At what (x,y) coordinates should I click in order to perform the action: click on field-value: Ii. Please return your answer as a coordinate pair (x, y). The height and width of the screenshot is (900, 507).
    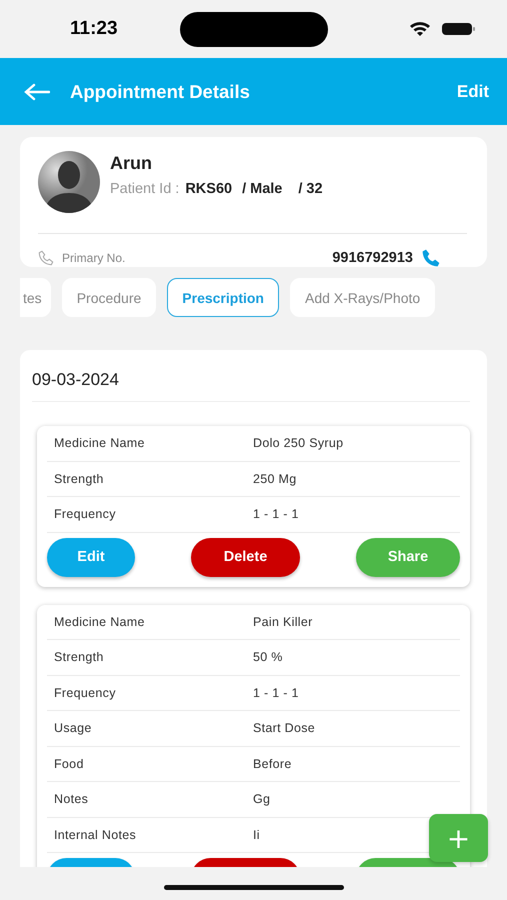
    Looking at the image, I should click on (256, 835).